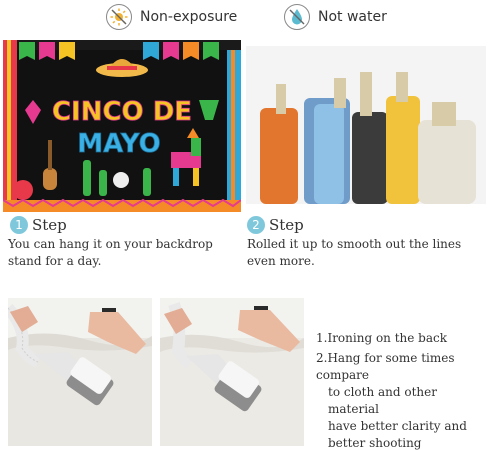 The height and width of the screenshot is (450, 488). I want to click on not-water-badge: Not water, so click(335, 17).